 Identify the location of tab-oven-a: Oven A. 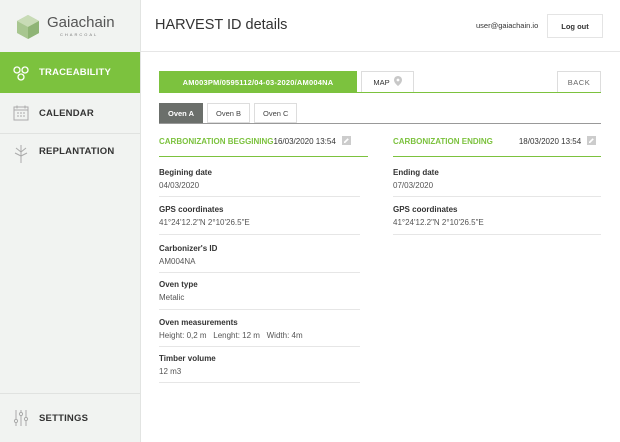
(181, 113).